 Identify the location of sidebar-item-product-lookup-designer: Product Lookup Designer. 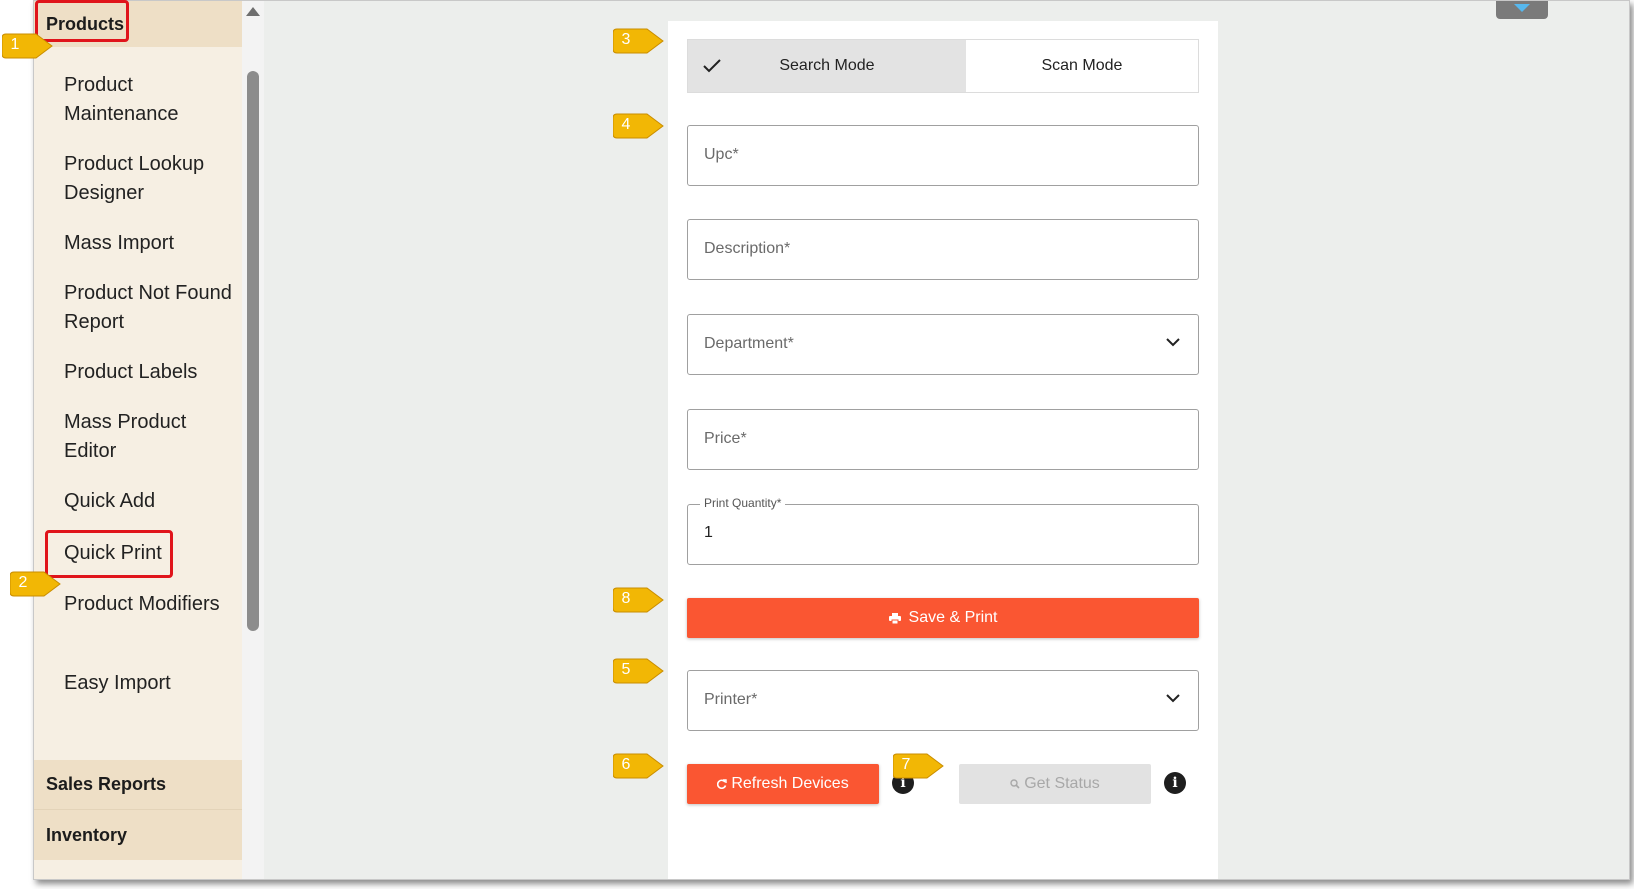
(149, 179).